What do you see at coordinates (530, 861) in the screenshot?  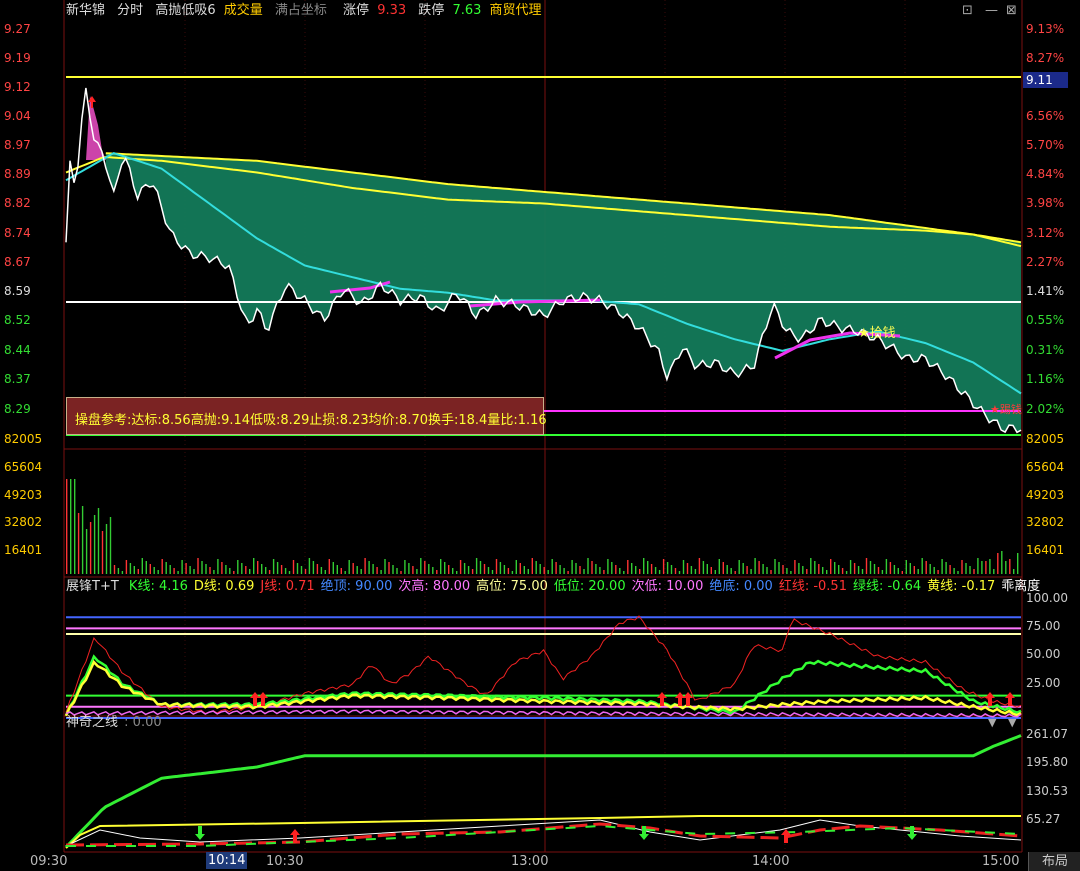 I see `time-label: 13:00` at bounding box center [530, 861].